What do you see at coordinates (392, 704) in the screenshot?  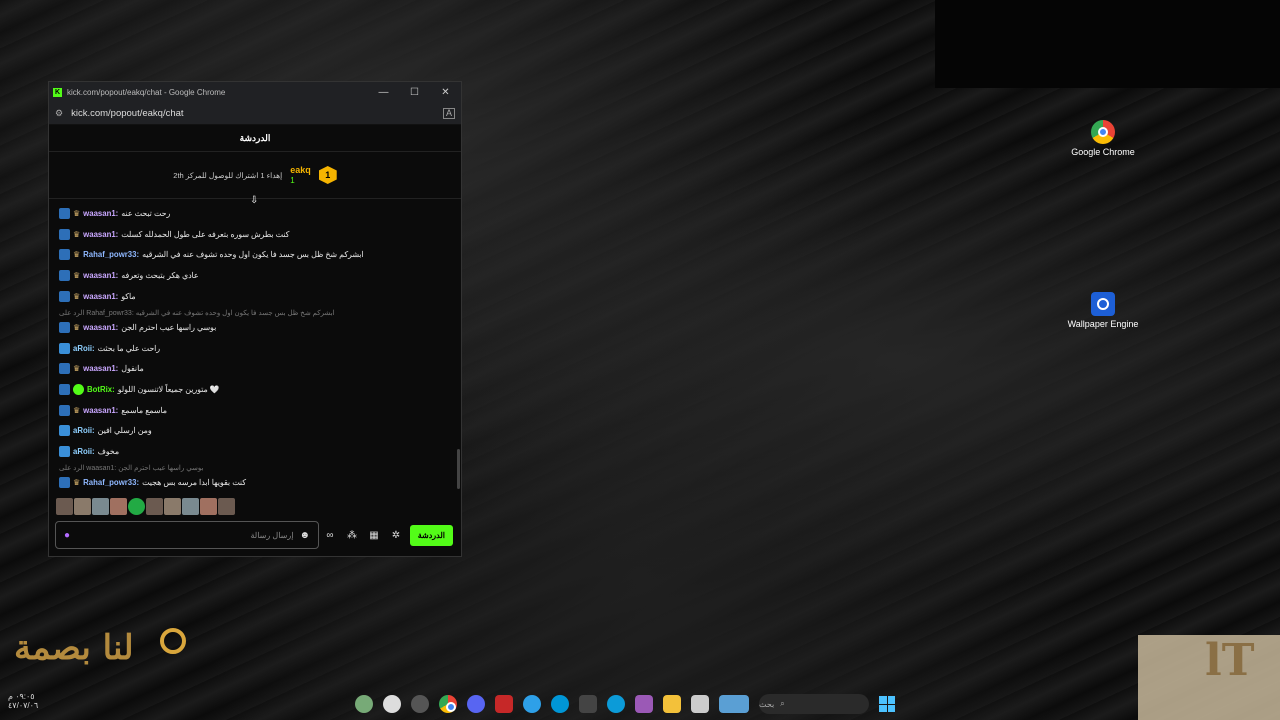 I see `taskbar-gear-icon` at bounding box center [392, 704].